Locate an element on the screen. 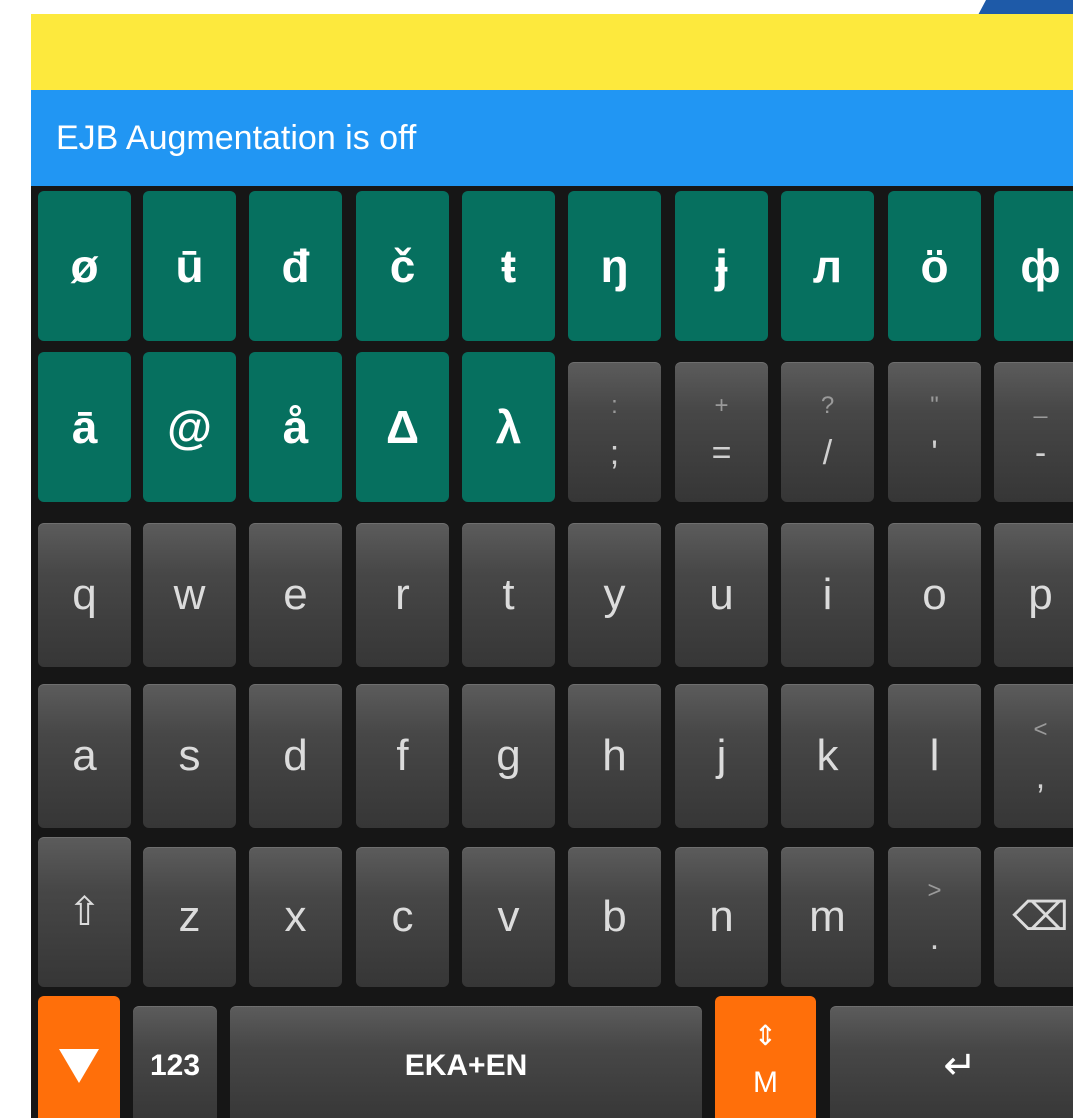 The height and width of the screenshot is (1118, 1073). key-label: ф is located at coordinates (1040, 266).